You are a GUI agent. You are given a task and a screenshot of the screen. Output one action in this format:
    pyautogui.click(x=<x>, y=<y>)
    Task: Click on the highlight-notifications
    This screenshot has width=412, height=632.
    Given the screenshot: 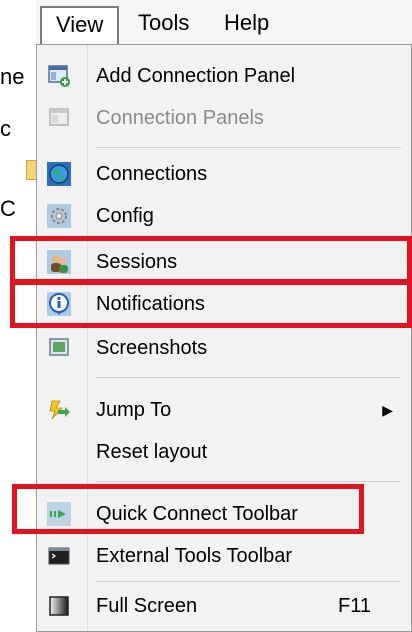 What is the action you would take?
    pyautogui.click(x=211, y=304)
    